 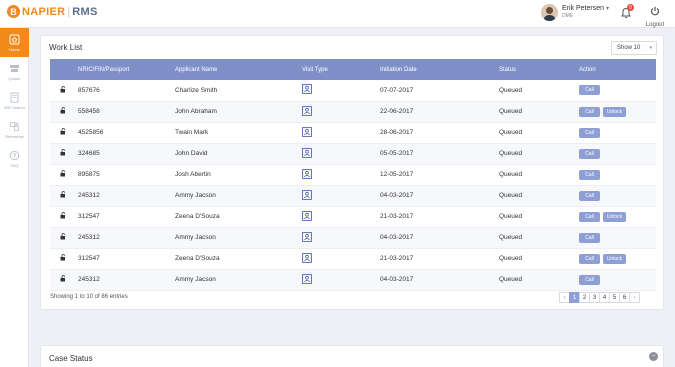 I want to click on pagination: ‹ 1 2 3 4 5 6 ›, so click(x=599, y=297).